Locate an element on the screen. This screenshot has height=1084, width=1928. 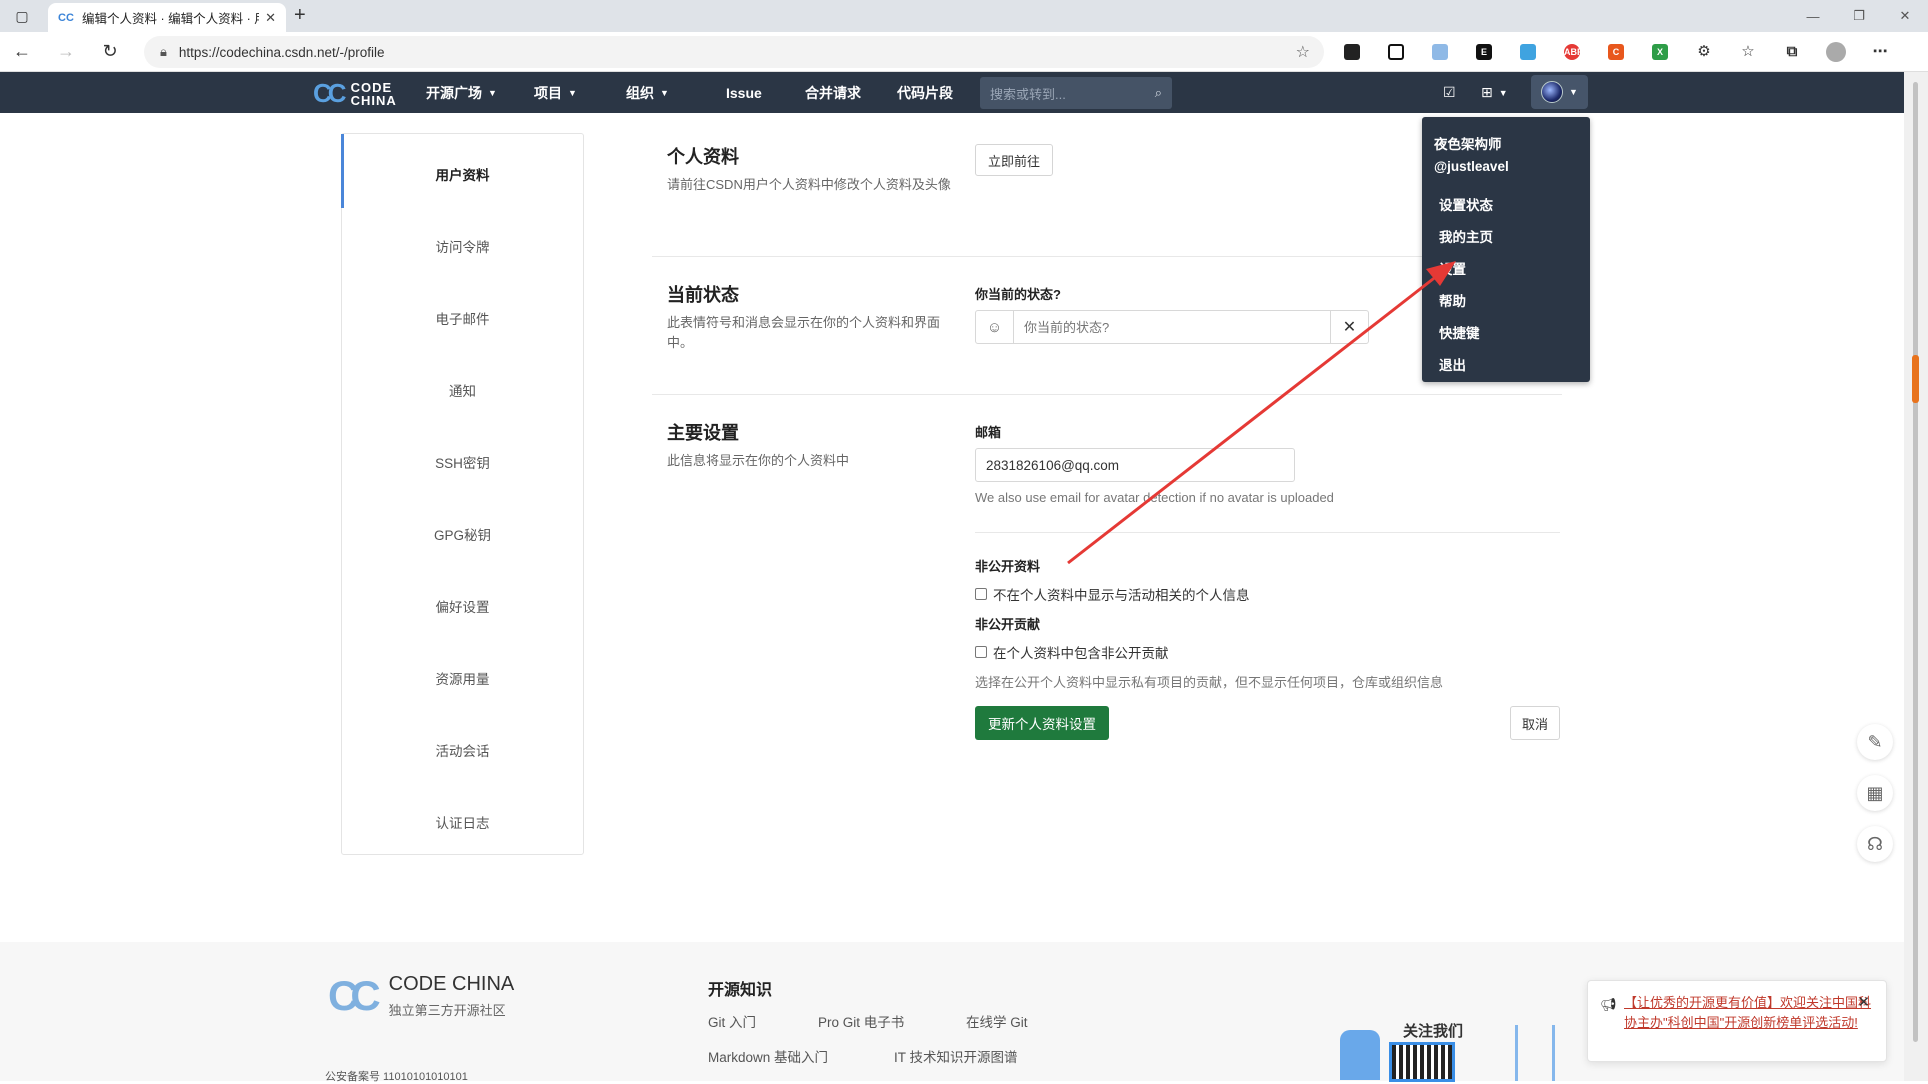
profile-icon is located at coordinates (1836, 52).